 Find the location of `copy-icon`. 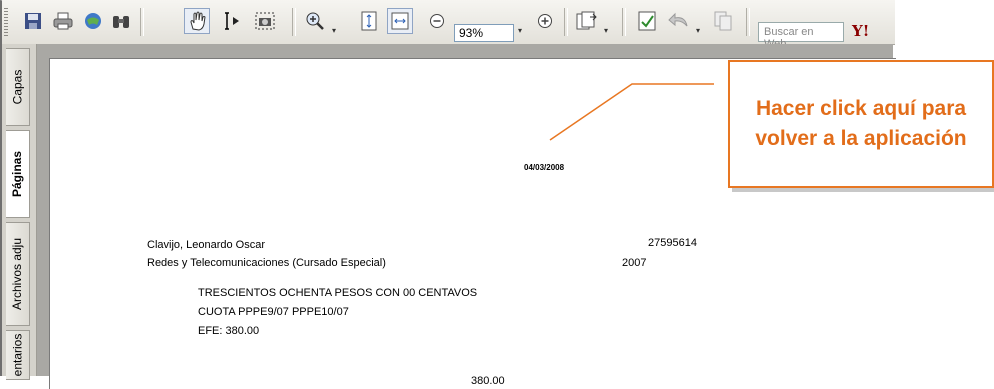

copy-icon is located at coordinates (723, 21).